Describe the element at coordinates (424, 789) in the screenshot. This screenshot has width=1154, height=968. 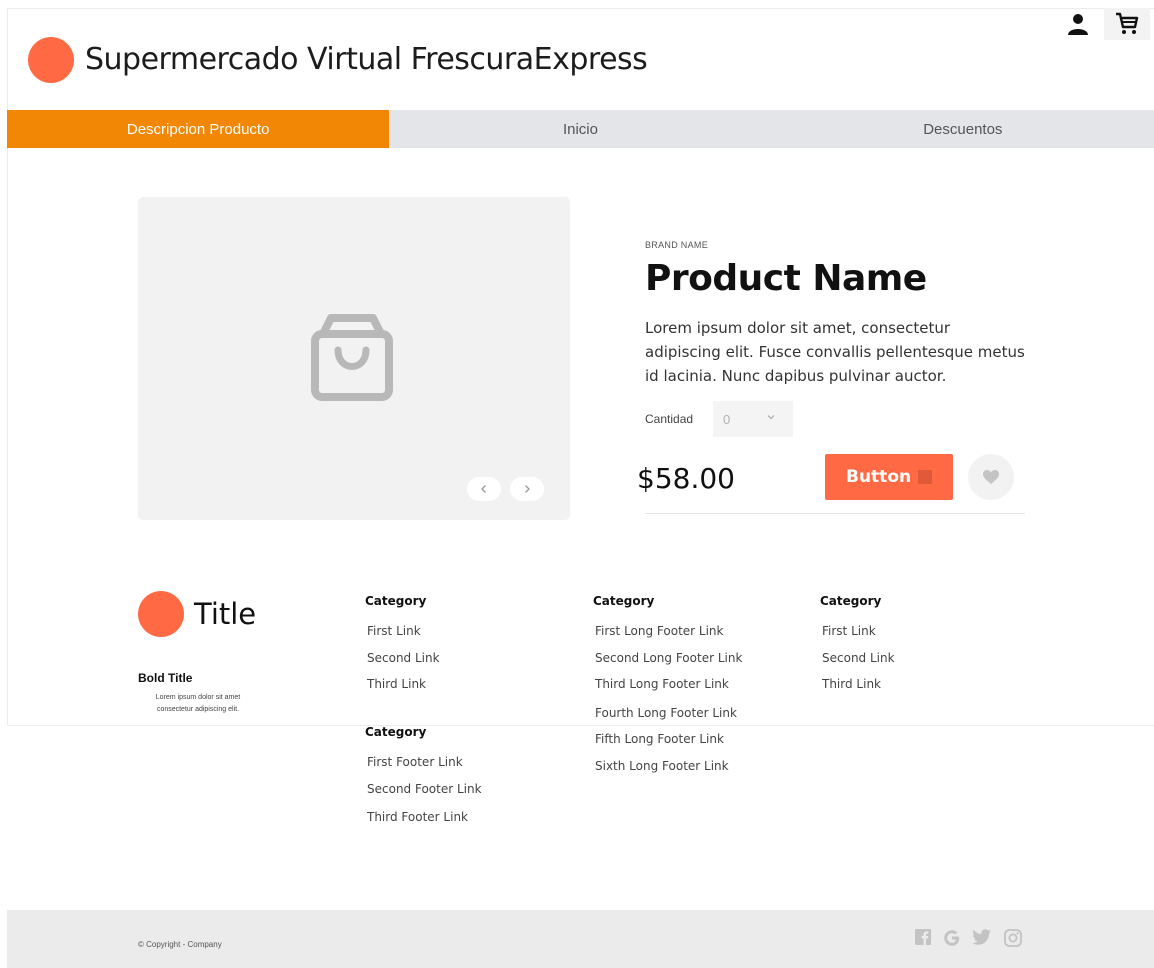
I see `footer-link: Second Footer Link` at that location.